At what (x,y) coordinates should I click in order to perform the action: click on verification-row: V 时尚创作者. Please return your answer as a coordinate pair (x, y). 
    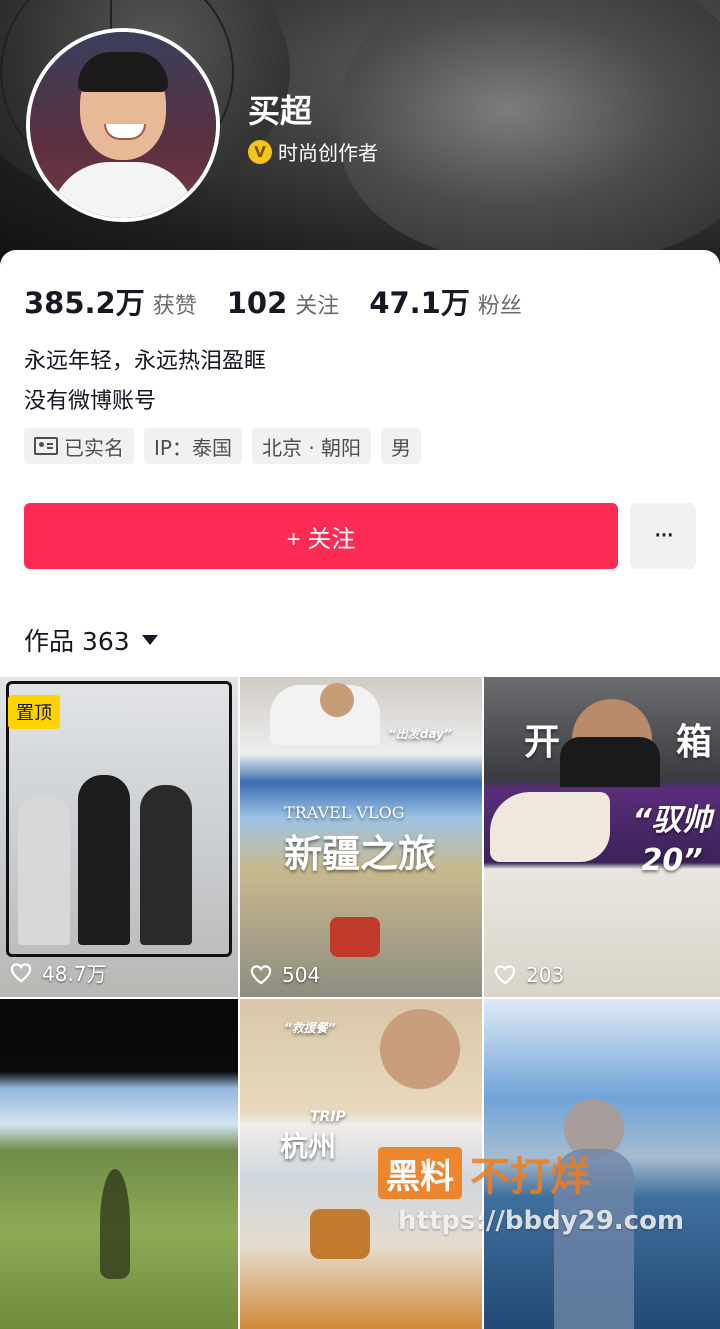
    Looking at the image, I should click on (313, 151).